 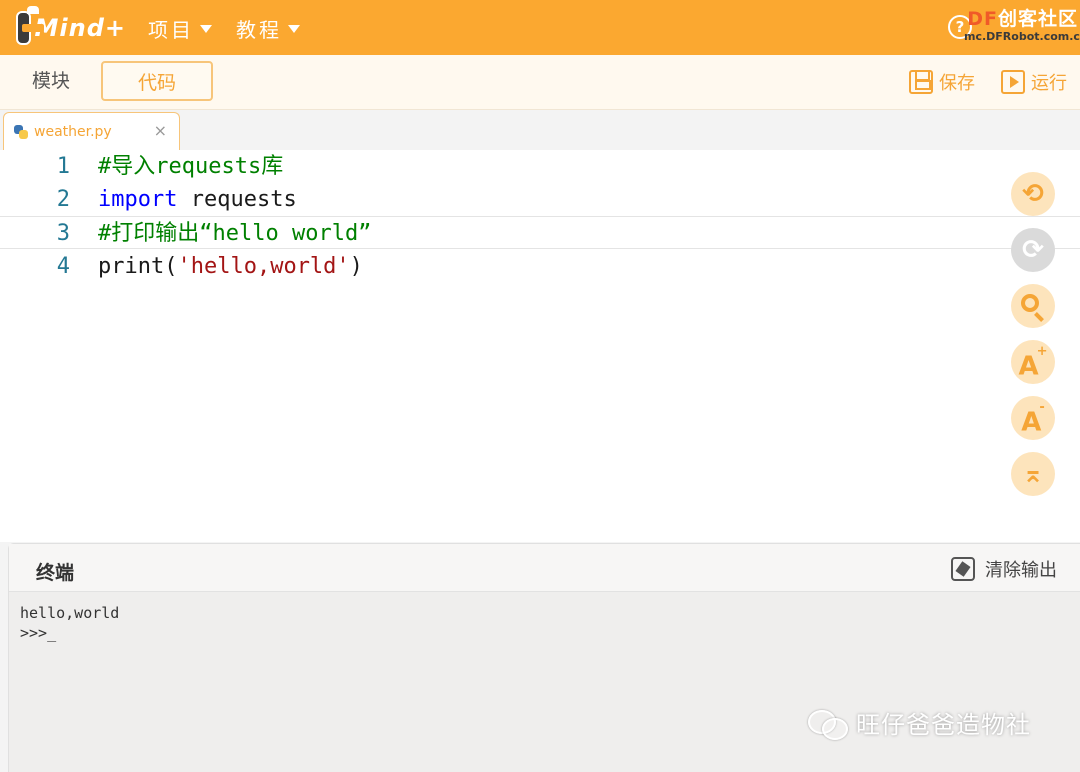 What do you see at coordinates (544, 568) in the screenshot?
I see `terminal-header: 终端 清除输出` at bounding box center [544, 568].